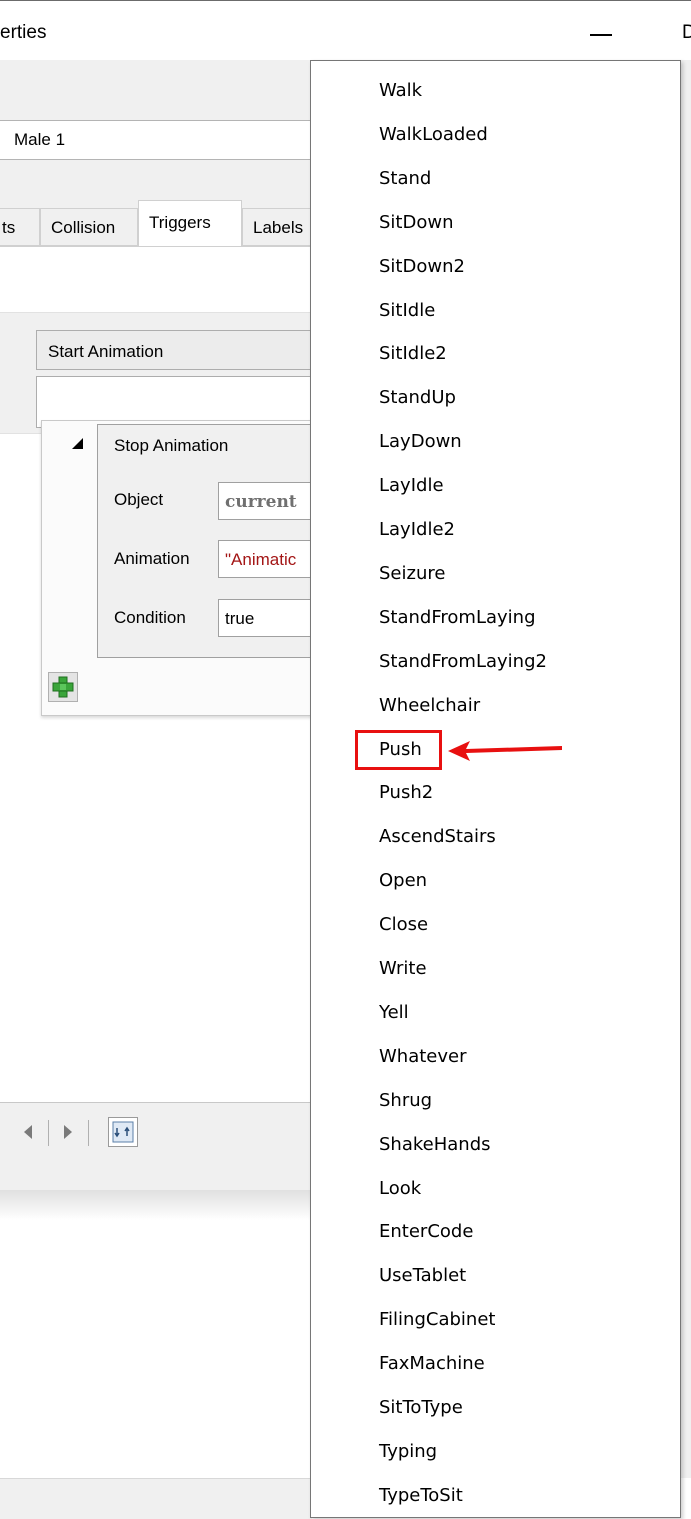 This screenshot has height=1519, width=691. I want to click on animation-input: "Animatic, so click(265, 559).